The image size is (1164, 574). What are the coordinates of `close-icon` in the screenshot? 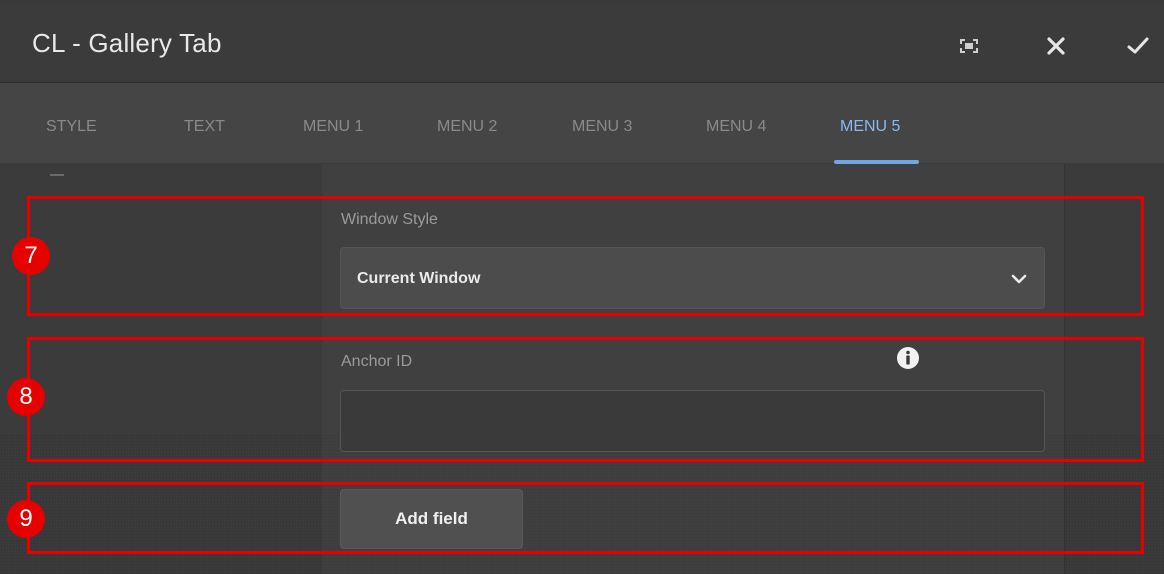 It's located at (1056, 46).